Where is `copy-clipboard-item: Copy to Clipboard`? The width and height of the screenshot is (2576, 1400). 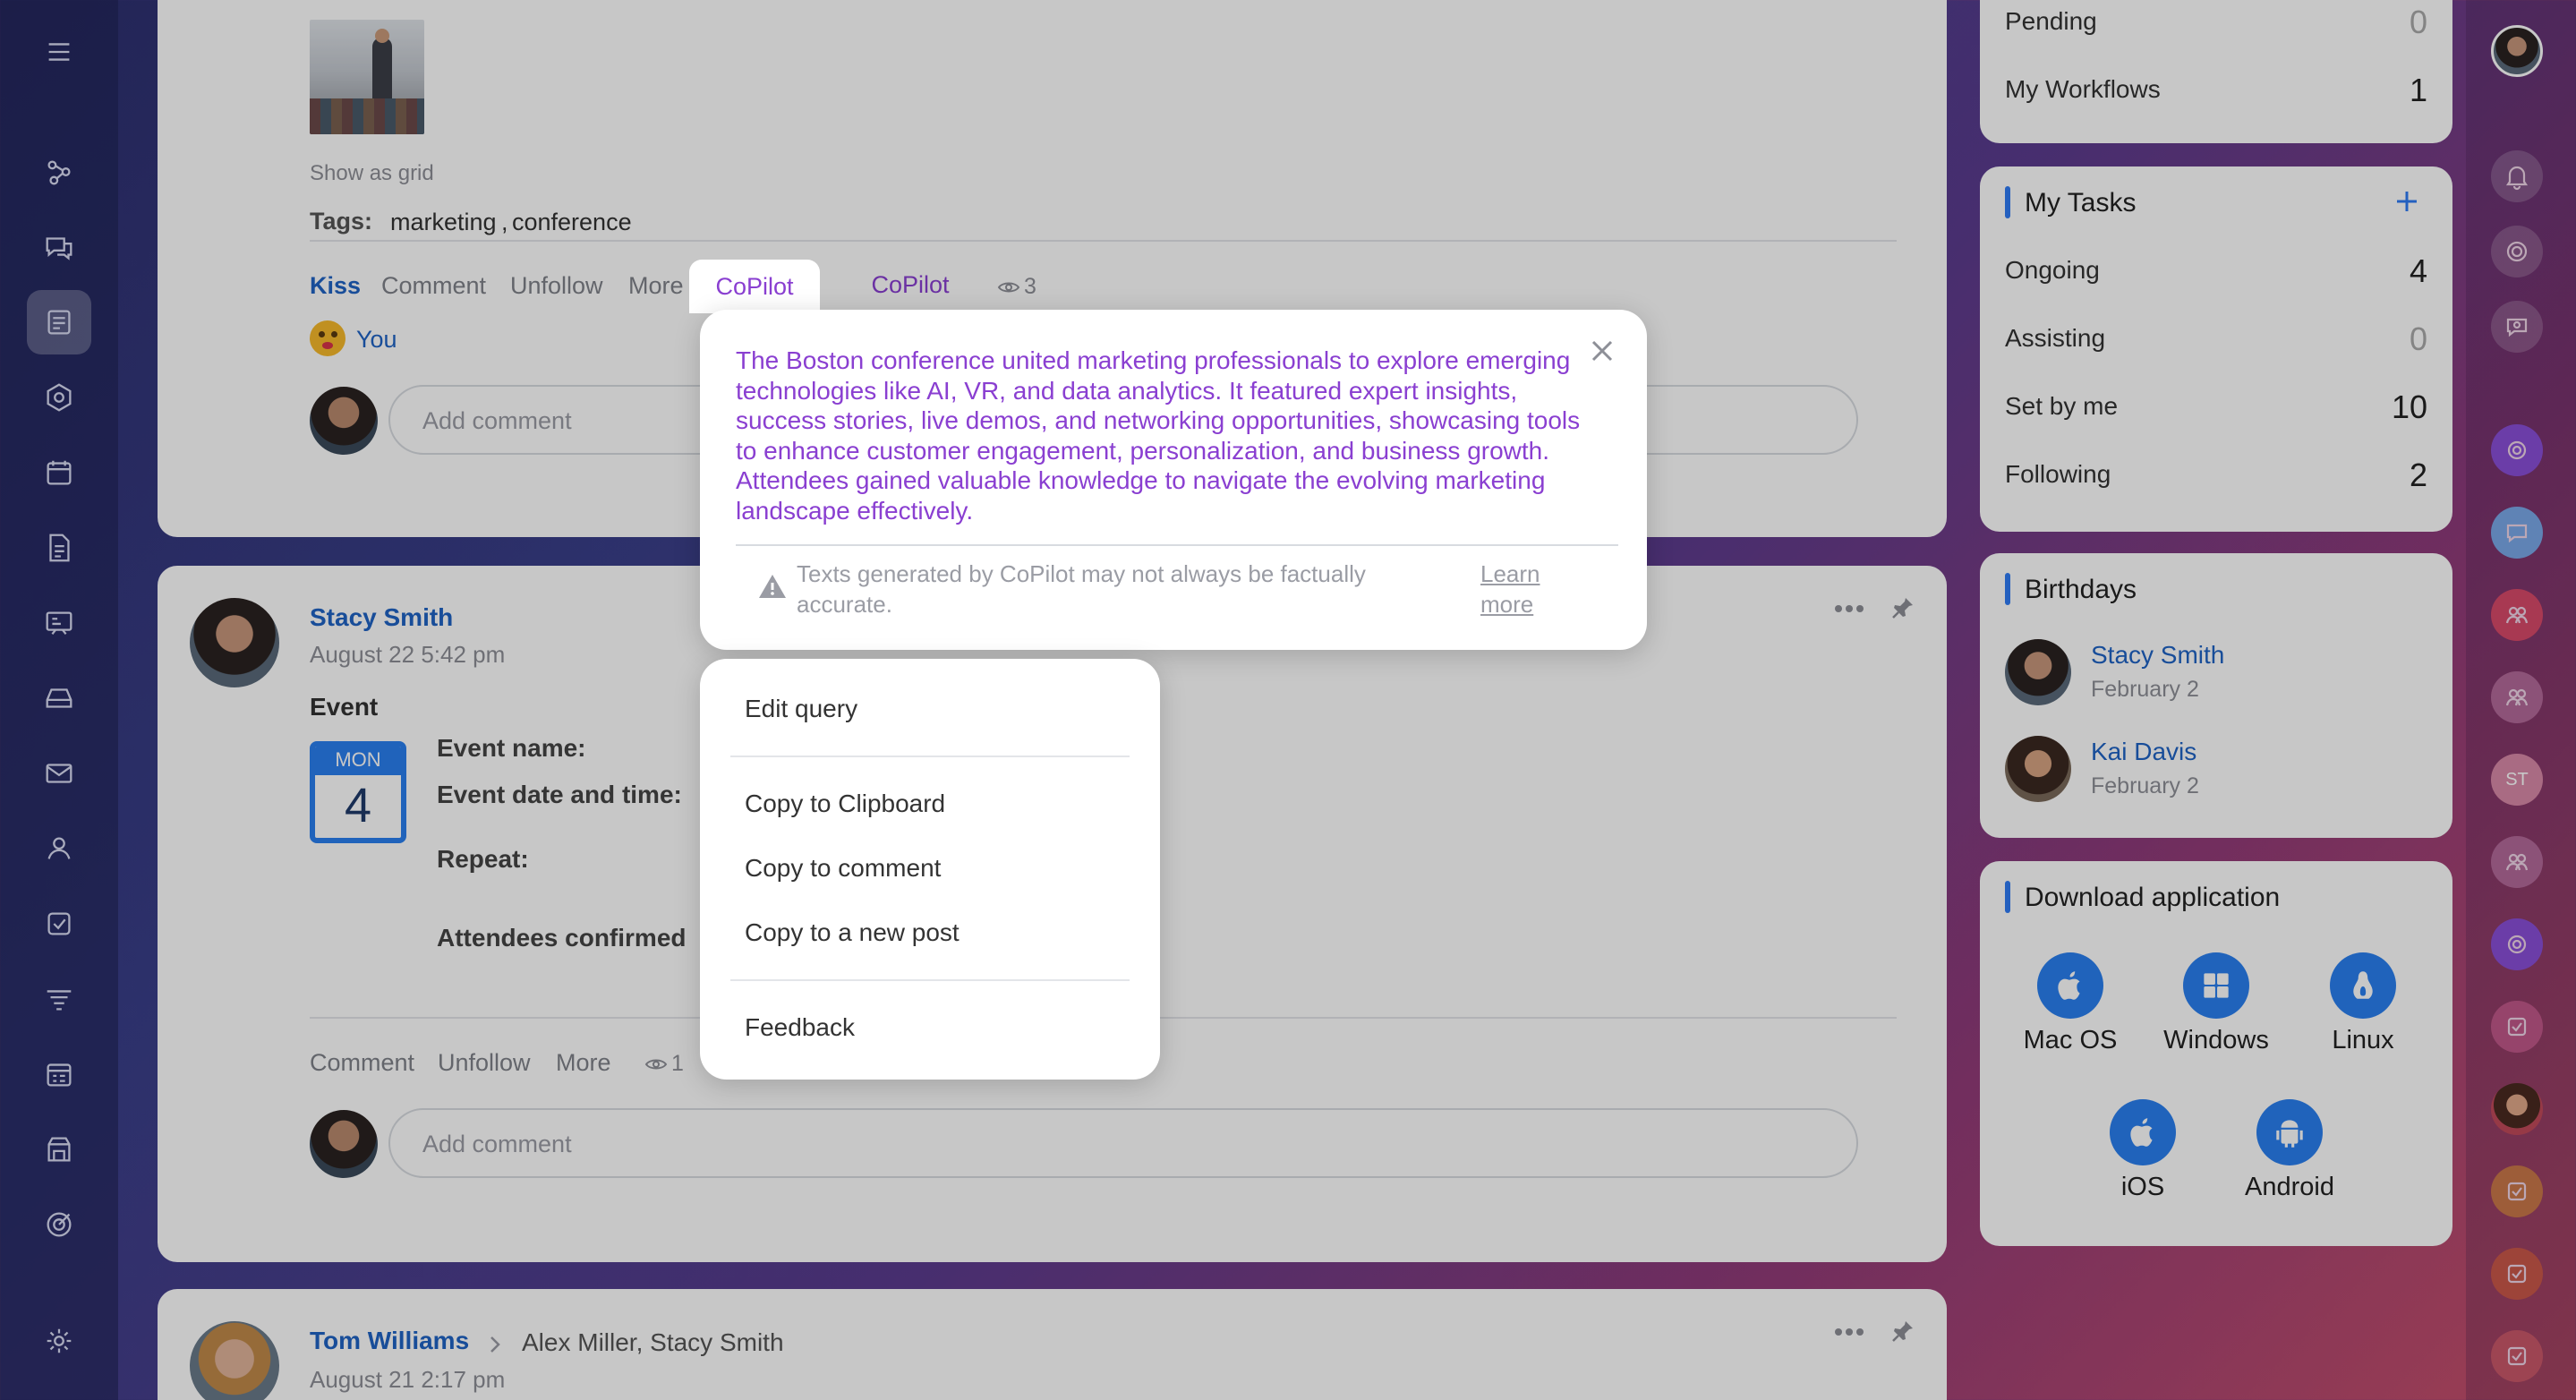
copy-clipboard-item: Copy to Clipboard is located at coordinates (845, 804).